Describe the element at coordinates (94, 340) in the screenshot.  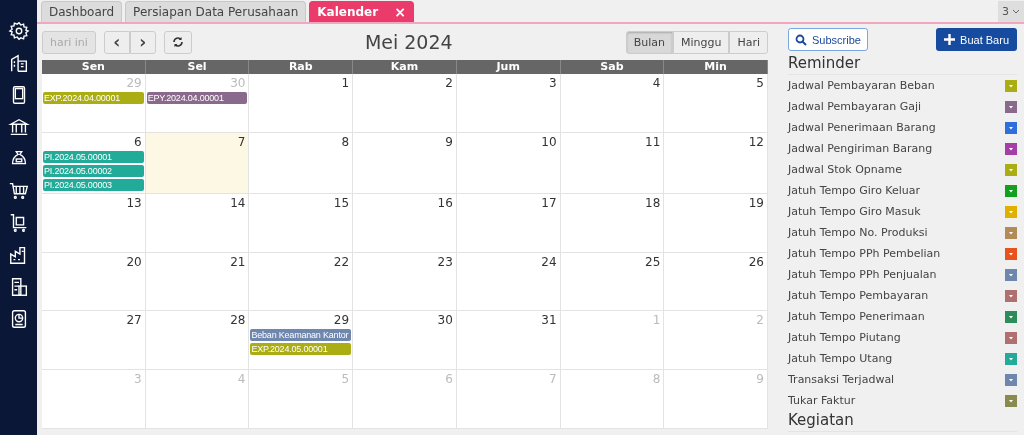
I see `day-cell: 27` at that location.